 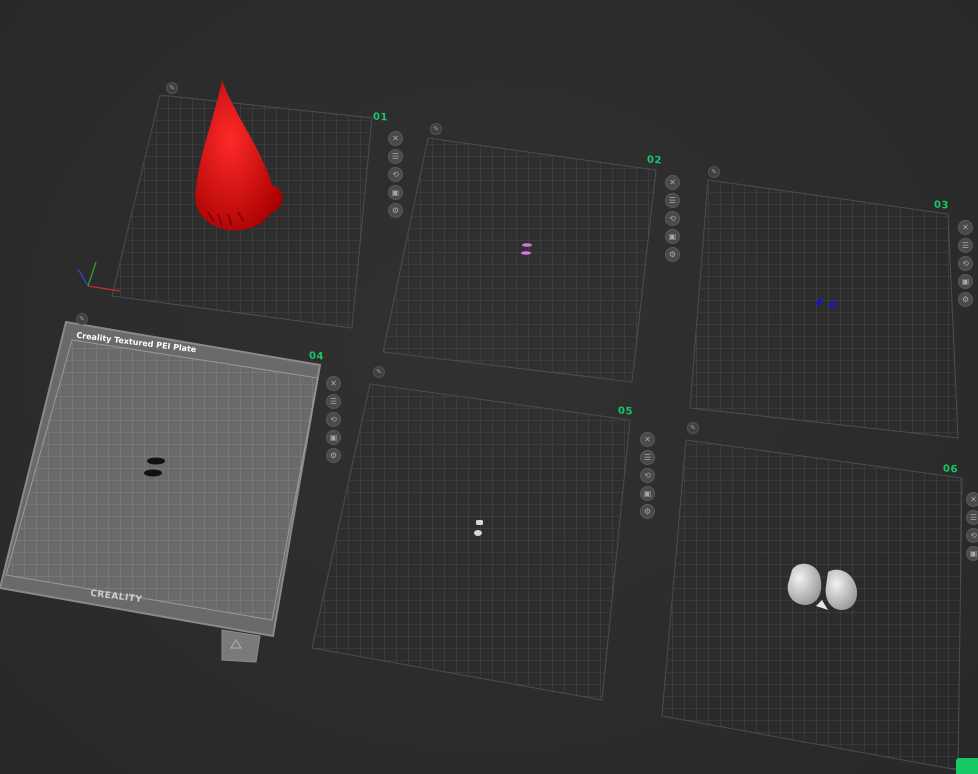 I want to click on edit-plate-05-button: ✎, so click(x=379, y=372).